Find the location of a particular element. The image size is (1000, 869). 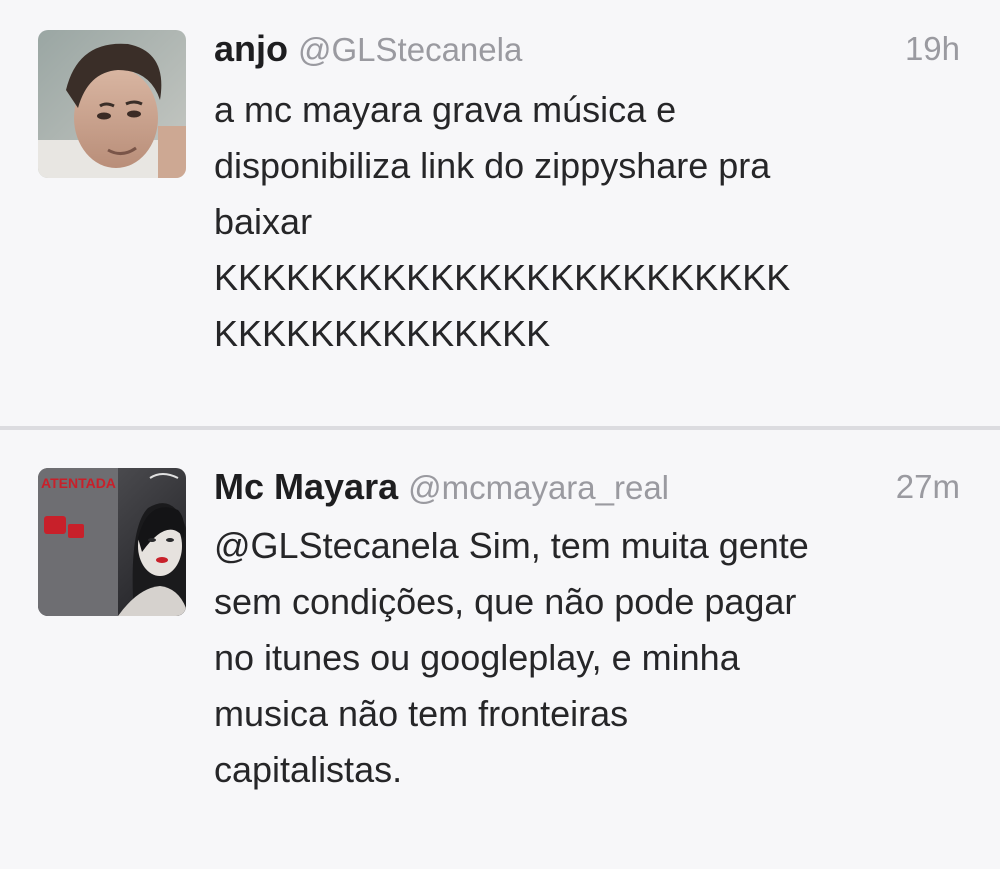

tweet-timestamp: 19h is located at coordinates (932, 49).